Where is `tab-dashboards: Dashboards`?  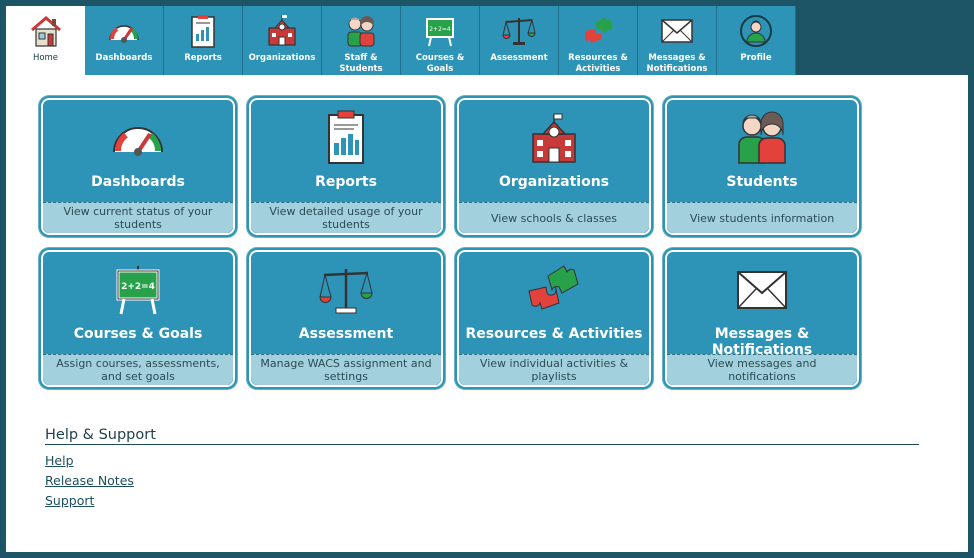
tab-dashboards: Dashboards is located at coordinates (124, 40).